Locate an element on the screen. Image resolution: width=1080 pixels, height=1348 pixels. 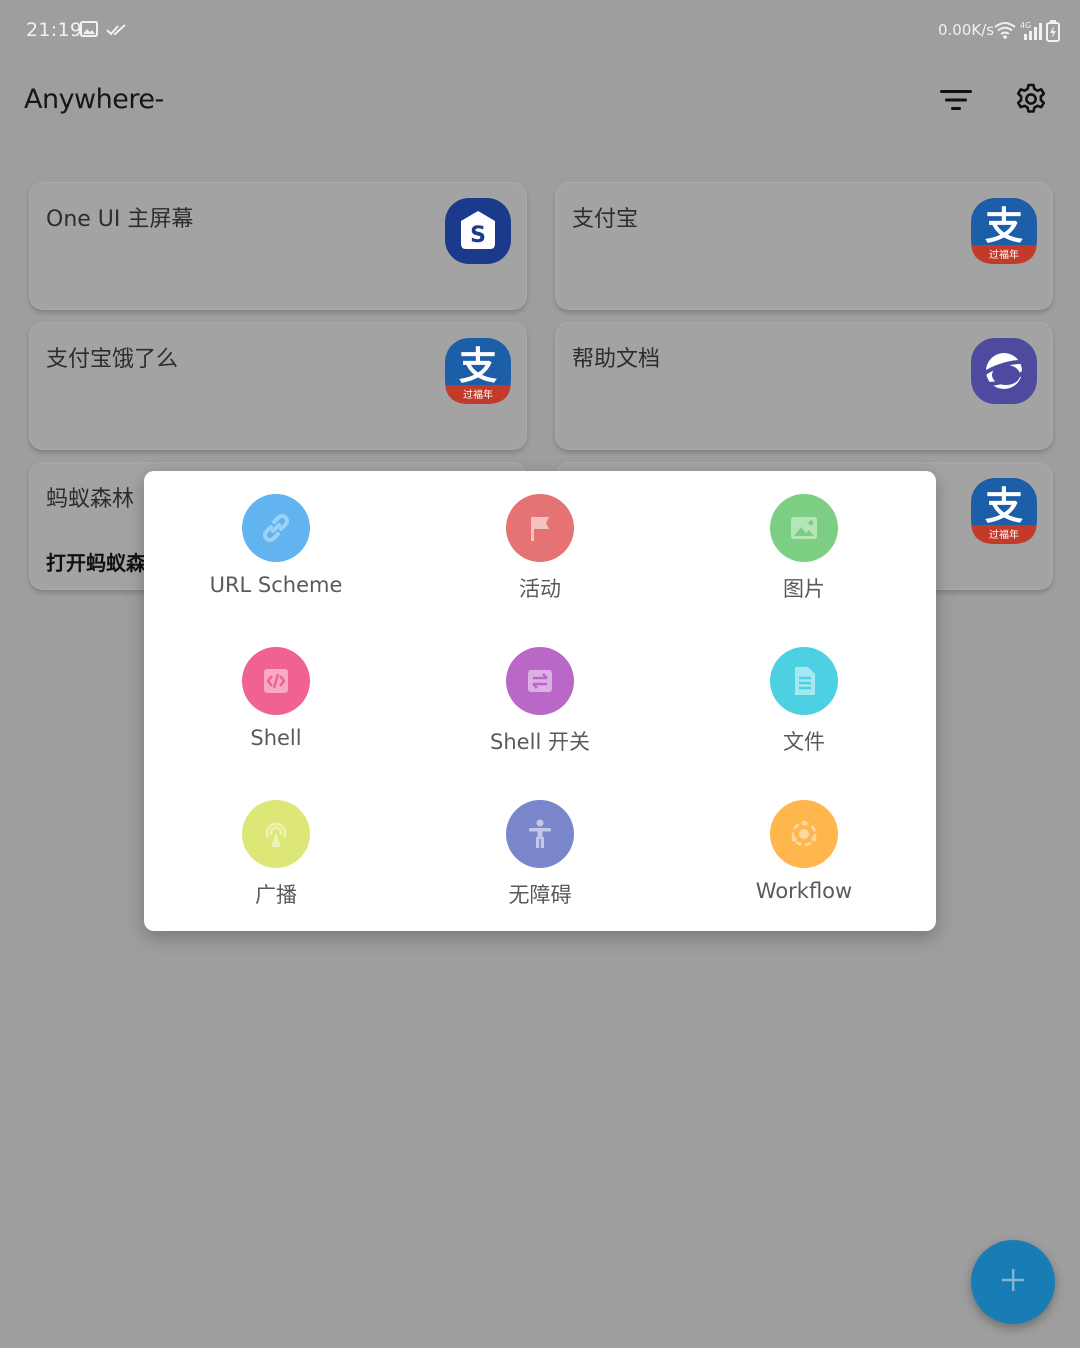
gear-icon is located at coordinates (1031, 101).